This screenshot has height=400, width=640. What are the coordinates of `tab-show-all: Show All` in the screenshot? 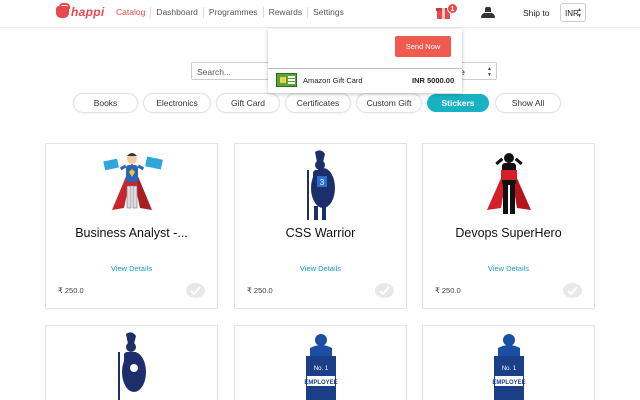 It's located at (528, 103).